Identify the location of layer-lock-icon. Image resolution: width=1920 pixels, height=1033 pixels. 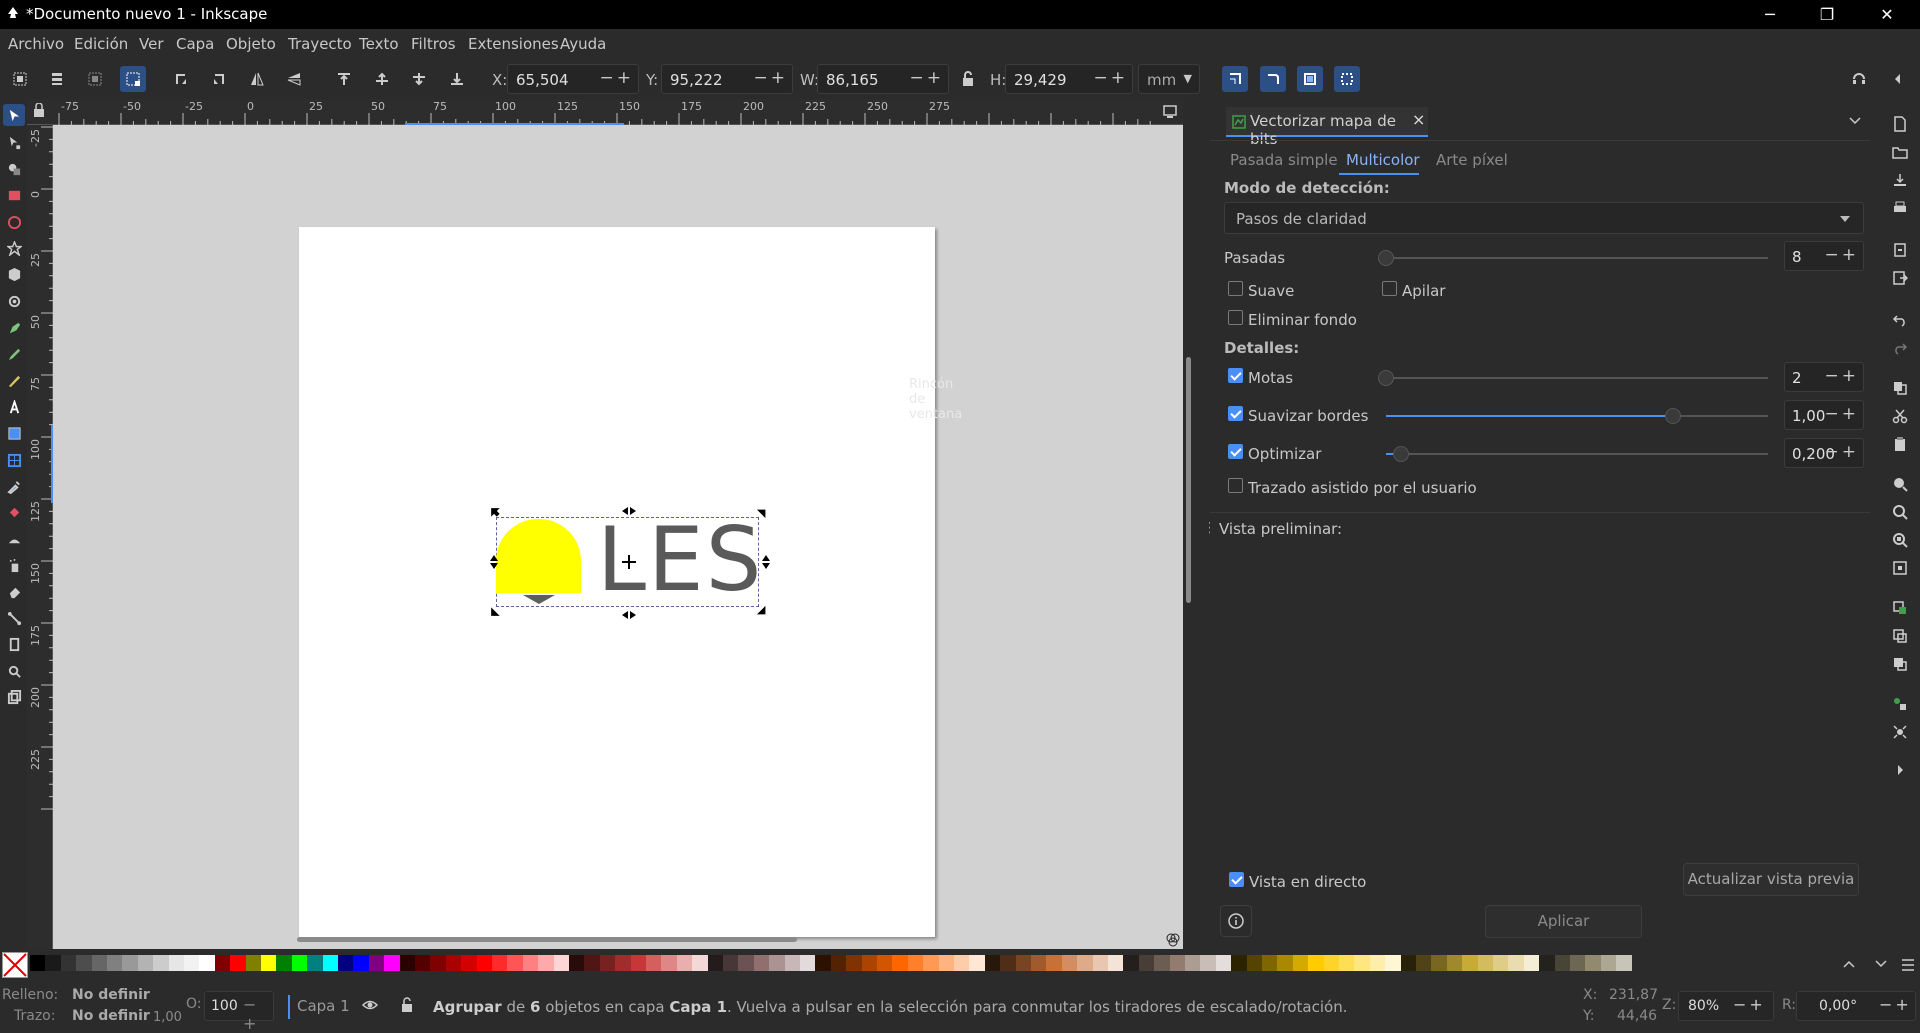
(407, 1005).